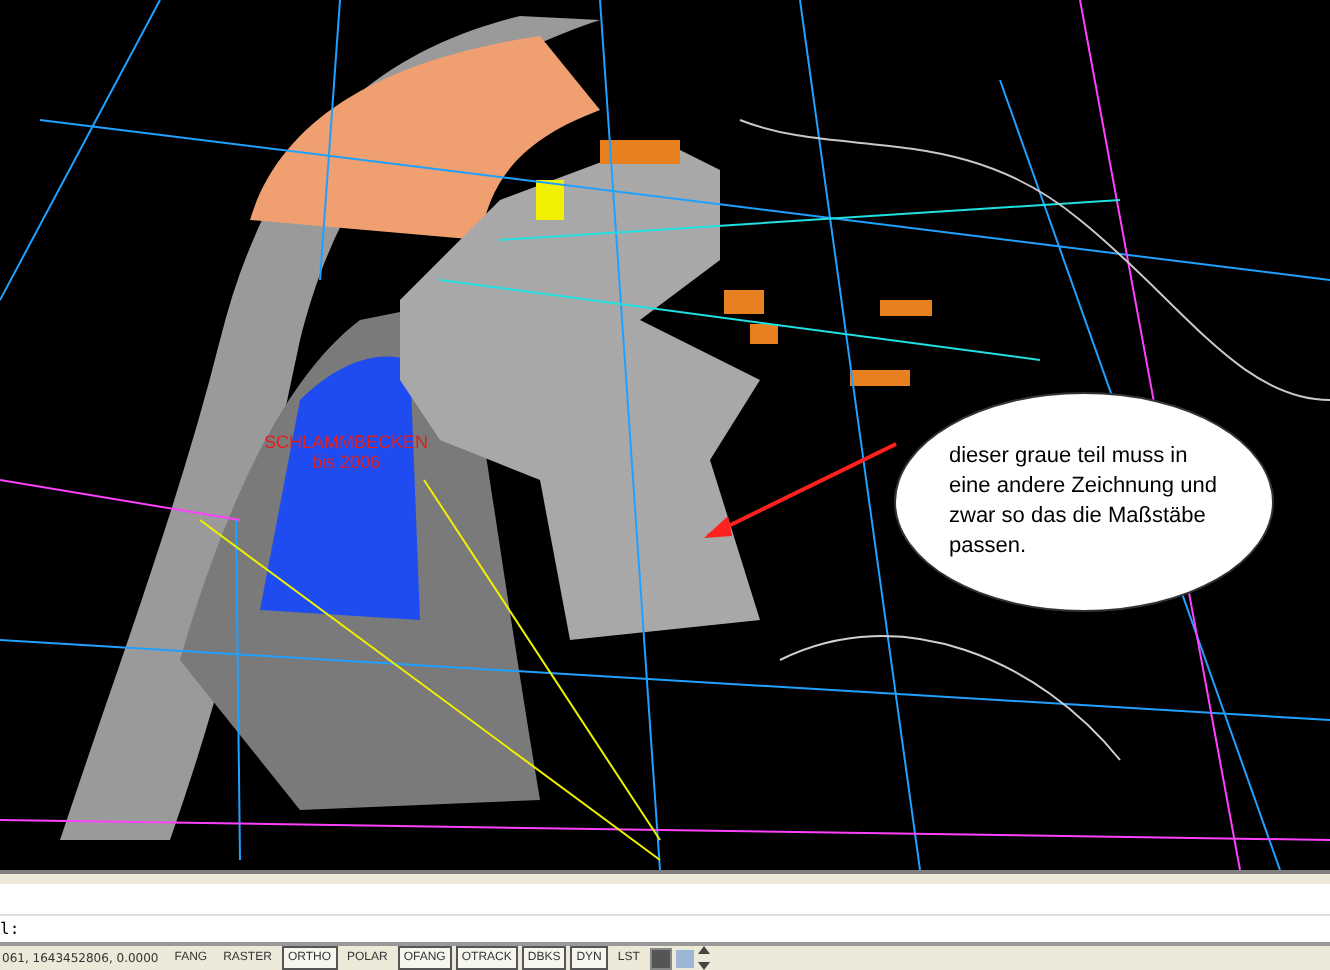 This screenshot has height=970, width=1330. I want to click on model-icon, so click(660, 958).